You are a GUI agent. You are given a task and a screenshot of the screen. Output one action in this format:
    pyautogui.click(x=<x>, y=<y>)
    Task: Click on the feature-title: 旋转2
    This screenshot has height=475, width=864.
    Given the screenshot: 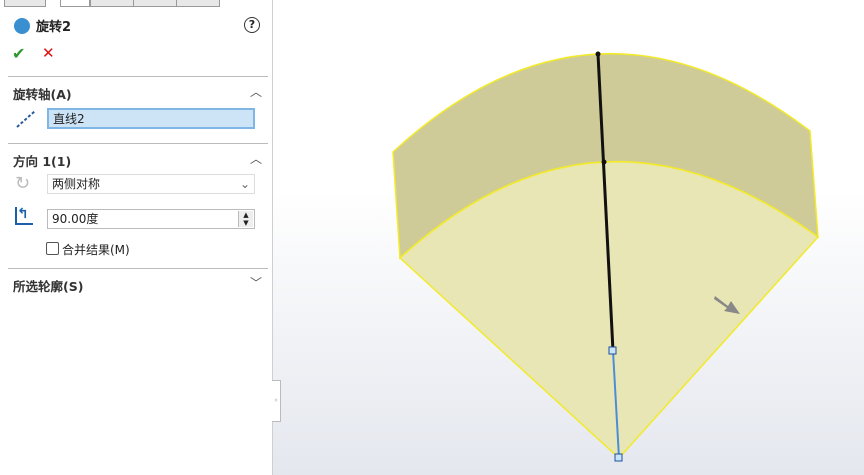 What is the action you would take?
    pyautogui.click(x=54, y=27)
    